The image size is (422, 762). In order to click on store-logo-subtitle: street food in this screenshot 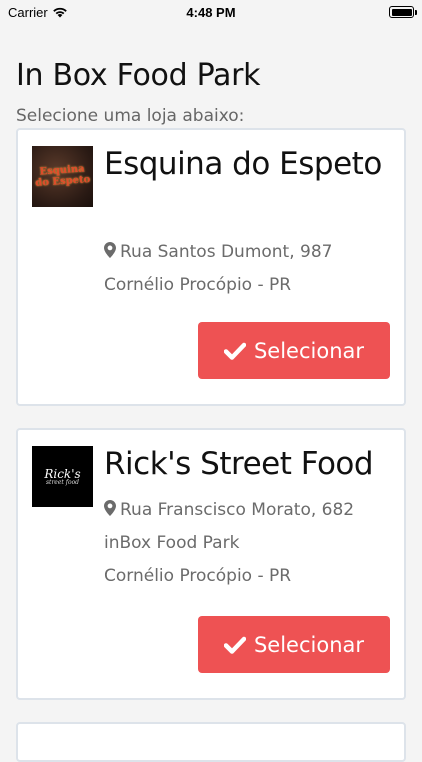, I will do `click(62, 482)`.